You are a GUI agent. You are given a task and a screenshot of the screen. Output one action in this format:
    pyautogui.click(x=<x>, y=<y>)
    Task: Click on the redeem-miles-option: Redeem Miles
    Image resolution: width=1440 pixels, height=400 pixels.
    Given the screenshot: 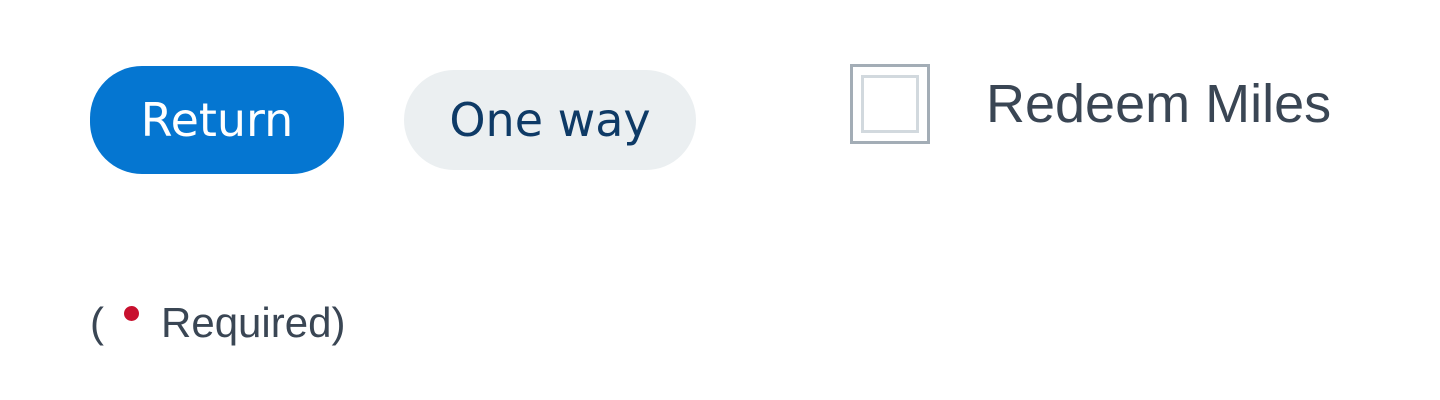 What is the action you would take?
    pyautogui.click(x=1090, y=104)
    